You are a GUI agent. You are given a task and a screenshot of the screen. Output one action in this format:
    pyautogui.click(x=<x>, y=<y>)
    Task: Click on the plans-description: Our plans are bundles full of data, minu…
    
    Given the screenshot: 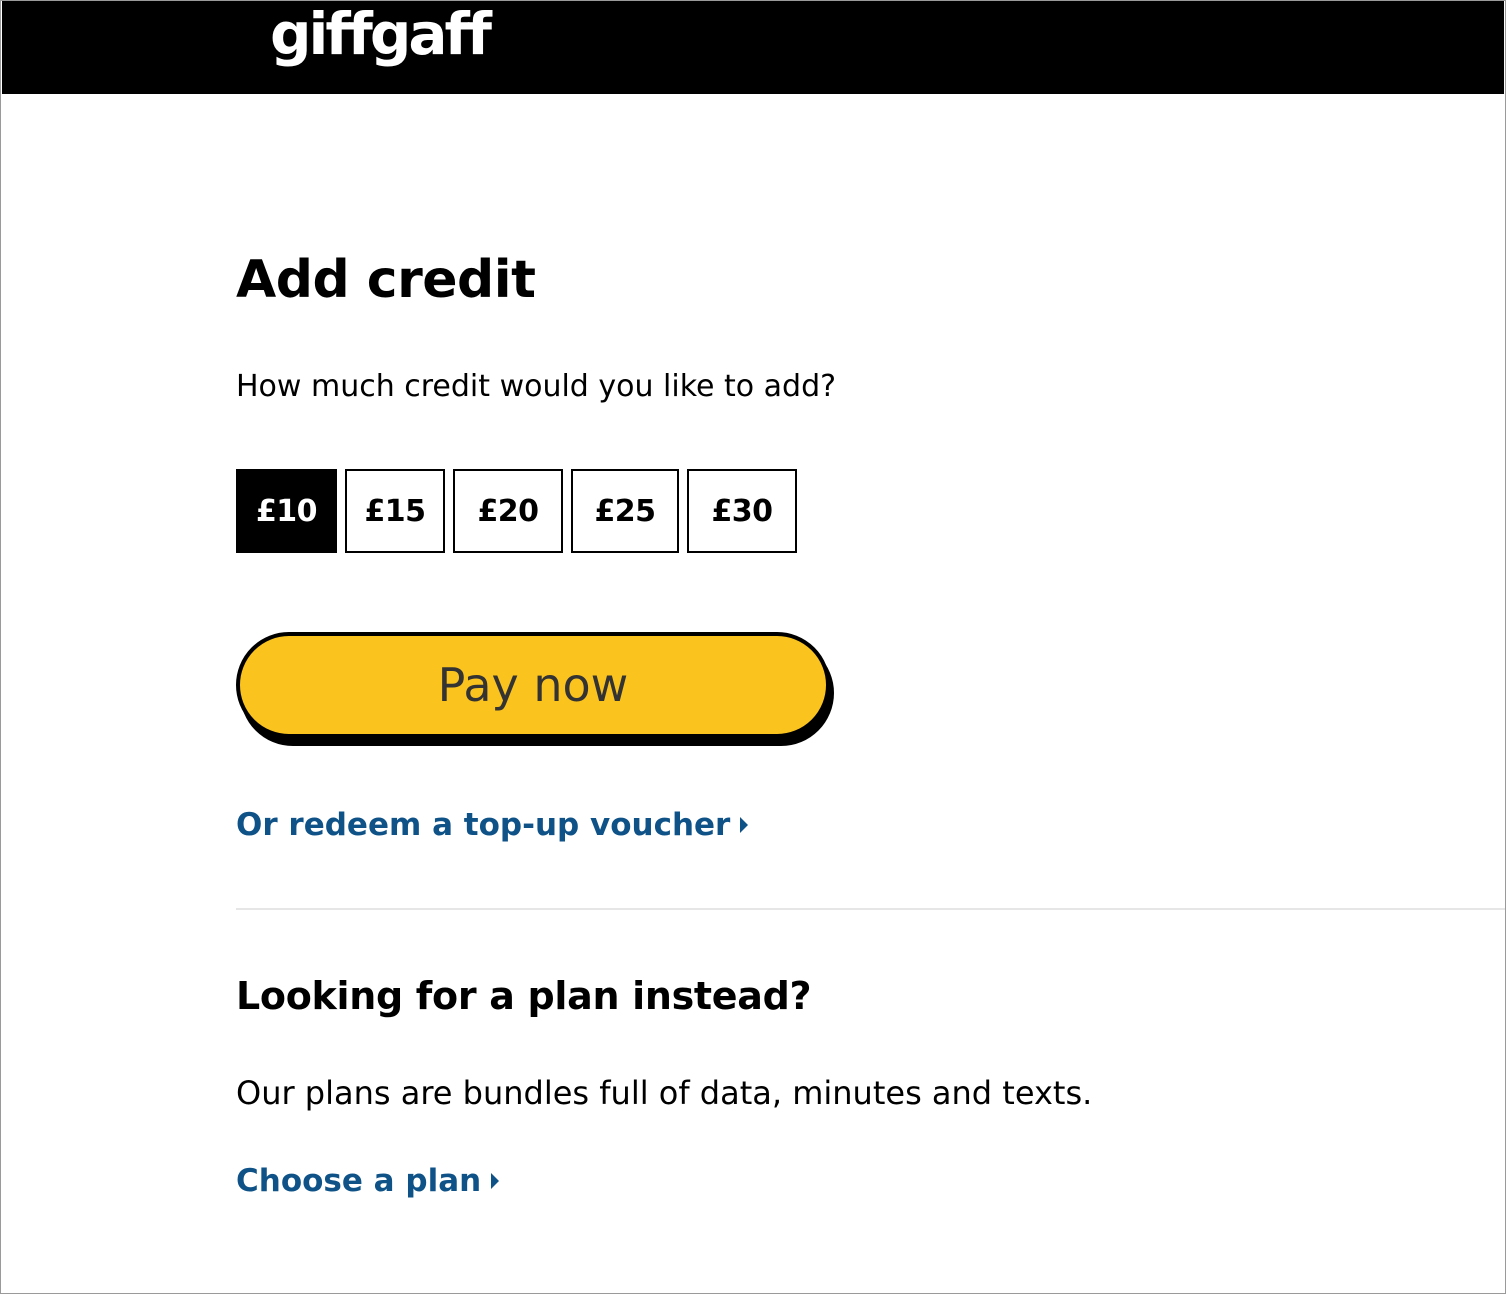 What is the action you would take?
    pyautogui.click(x=664, y=1093)
    